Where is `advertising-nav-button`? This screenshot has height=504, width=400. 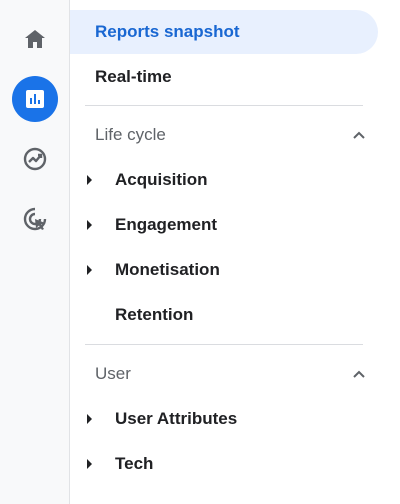
advertising-nav-button is located at coordinates (35, 219).